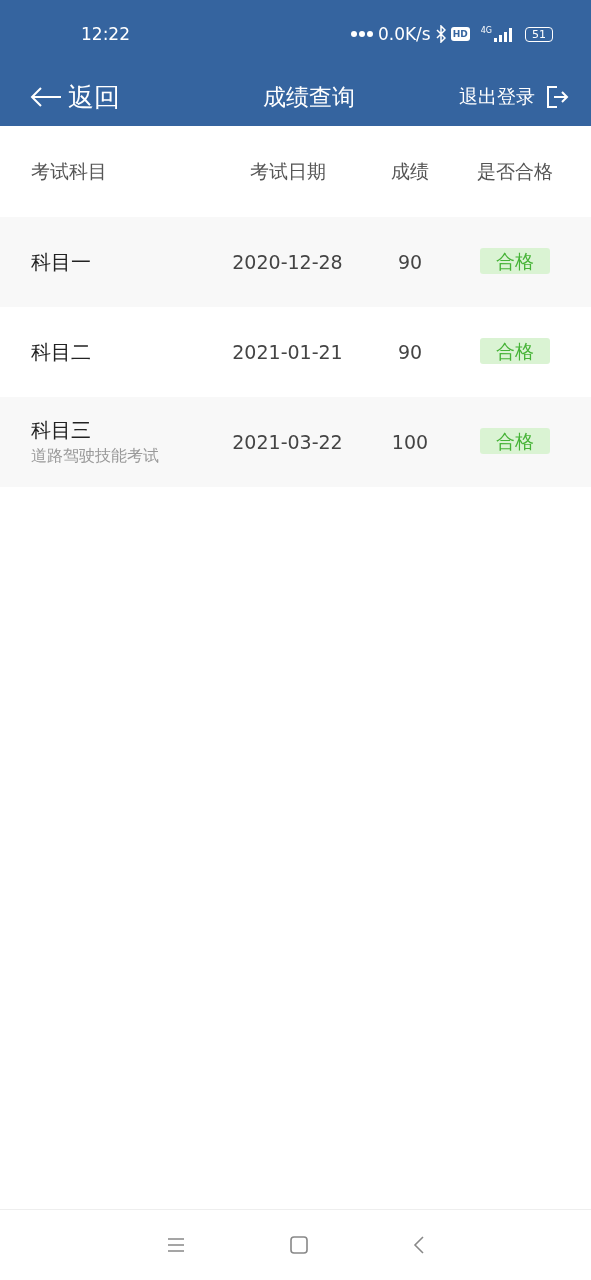 This screenshot has width=591, height=1280. What do you see at coordinates (361, 34) in the screenshot?
I see `dots-icon` at bounding box center [361, 34].